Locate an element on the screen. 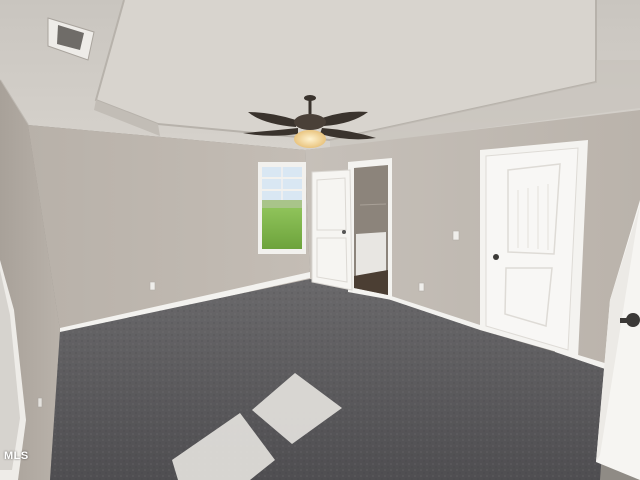  open-door is located at coordinates (332, 230).